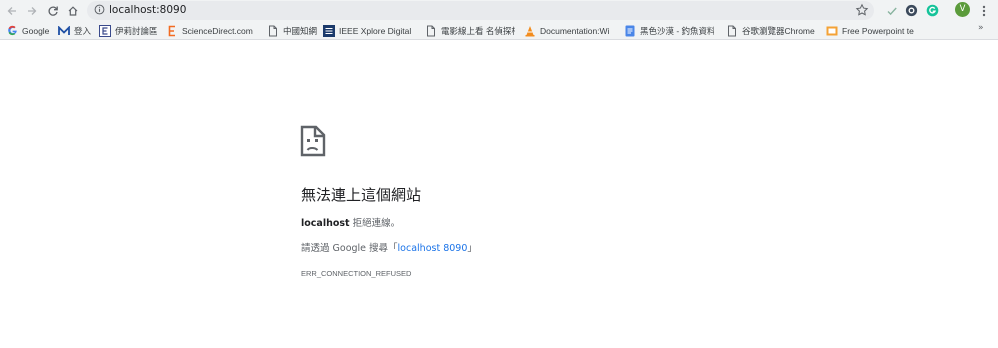 This screenshot has width=998, height=348. I want to click on chrome-menu-button, so click(983, 10).